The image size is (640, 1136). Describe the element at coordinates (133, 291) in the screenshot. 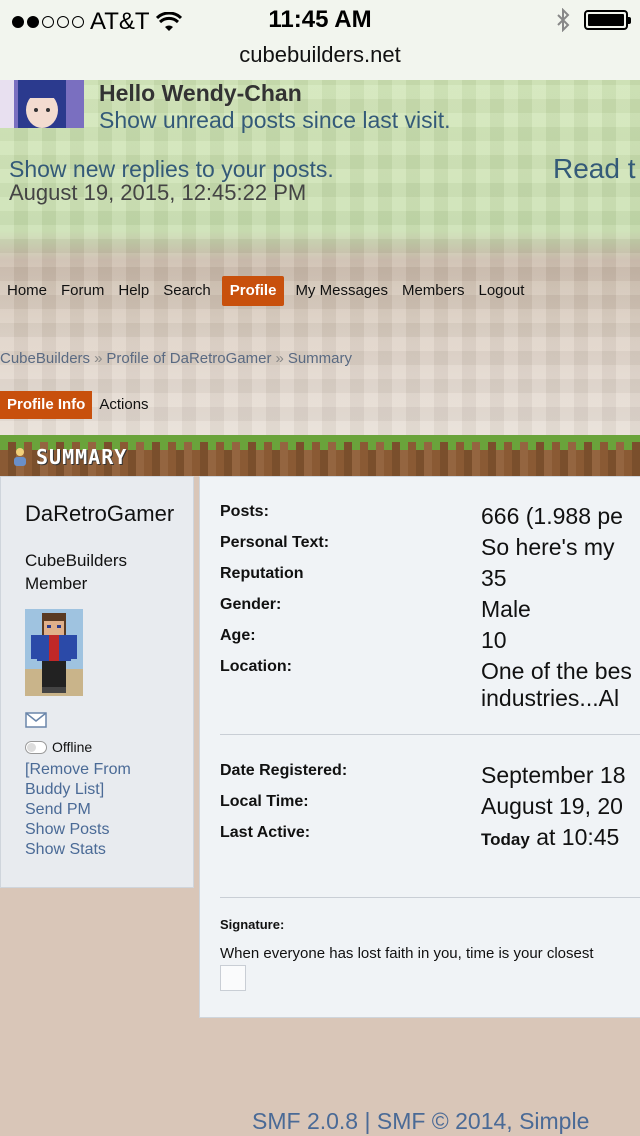

I see `nav-help: Help` at that location.